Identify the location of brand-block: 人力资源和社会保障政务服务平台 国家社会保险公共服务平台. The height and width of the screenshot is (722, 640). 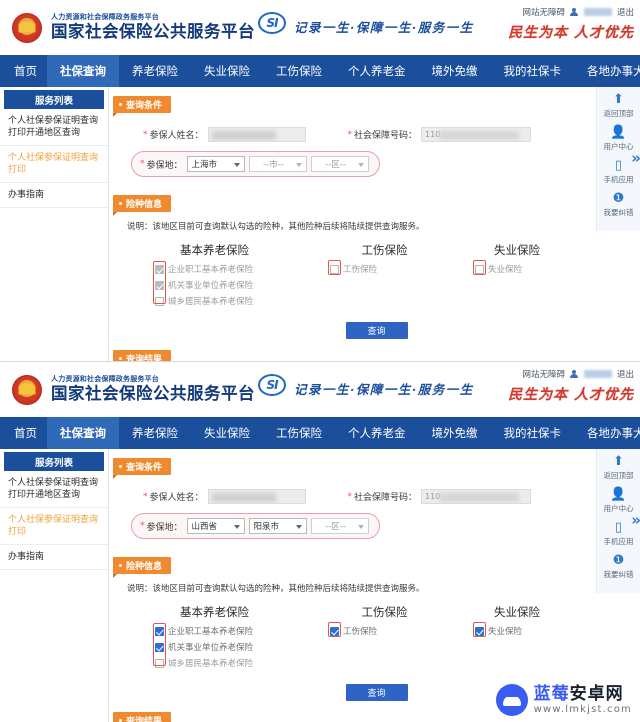
(153, 389).